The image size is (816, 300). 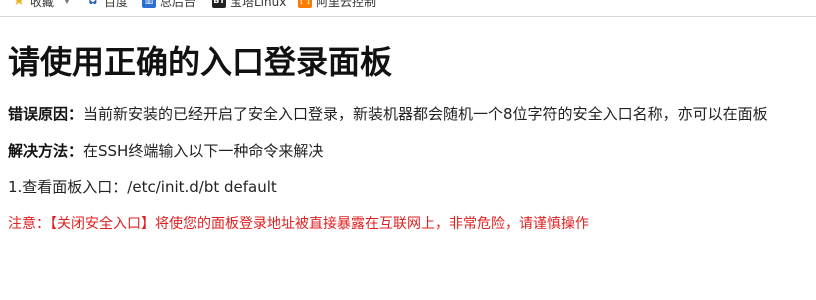 I want to click on bookmark-favorites: ★ 收藏 ▼, so click(x=43, y=5).